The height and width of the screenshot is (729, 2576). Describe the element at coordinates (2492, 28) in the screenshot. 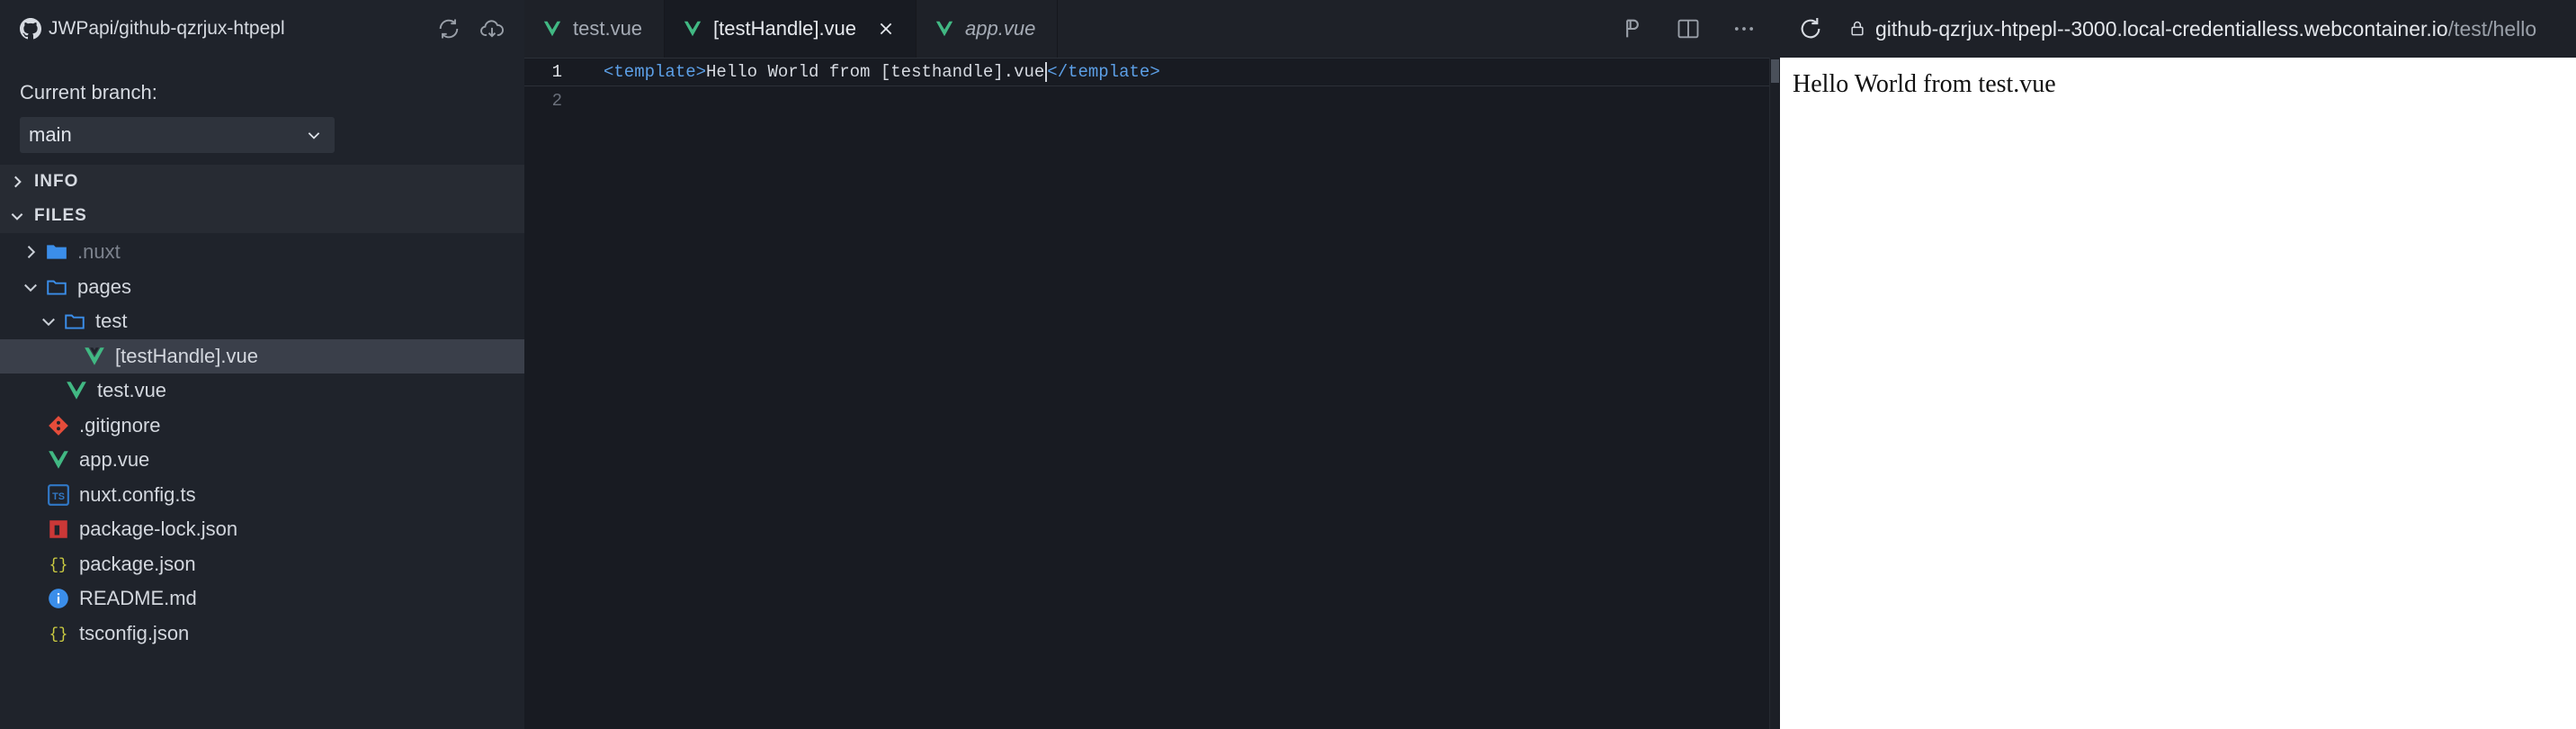

I see `url-path: /test/hello` at that location.